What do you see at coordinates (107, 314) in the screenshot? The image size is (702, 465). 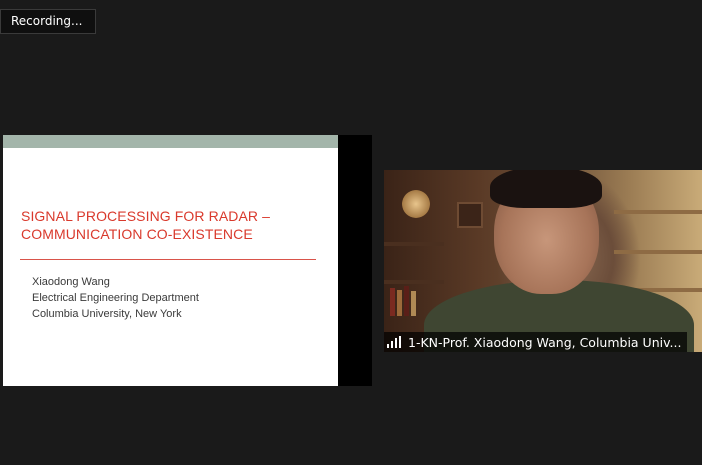 I see `author-affiliation: Columbia University, New York` at bounding box center [107, 314].